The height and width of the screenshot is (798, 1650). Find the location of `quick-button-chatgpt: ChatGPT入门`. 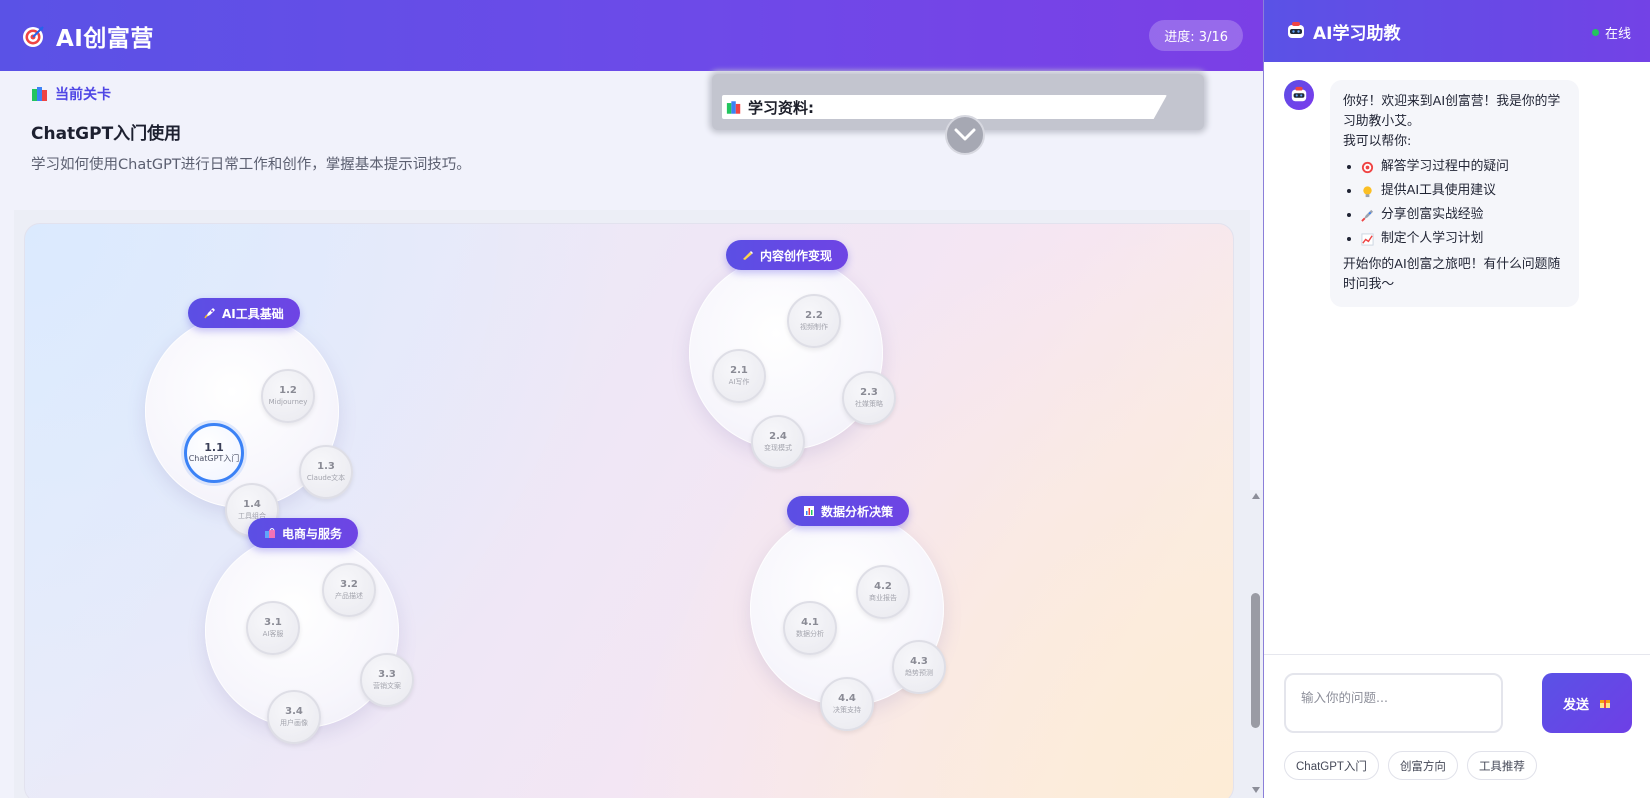

quick-button-chatgpt: ChatGPT入门 is located at coordinates (1331, 765).